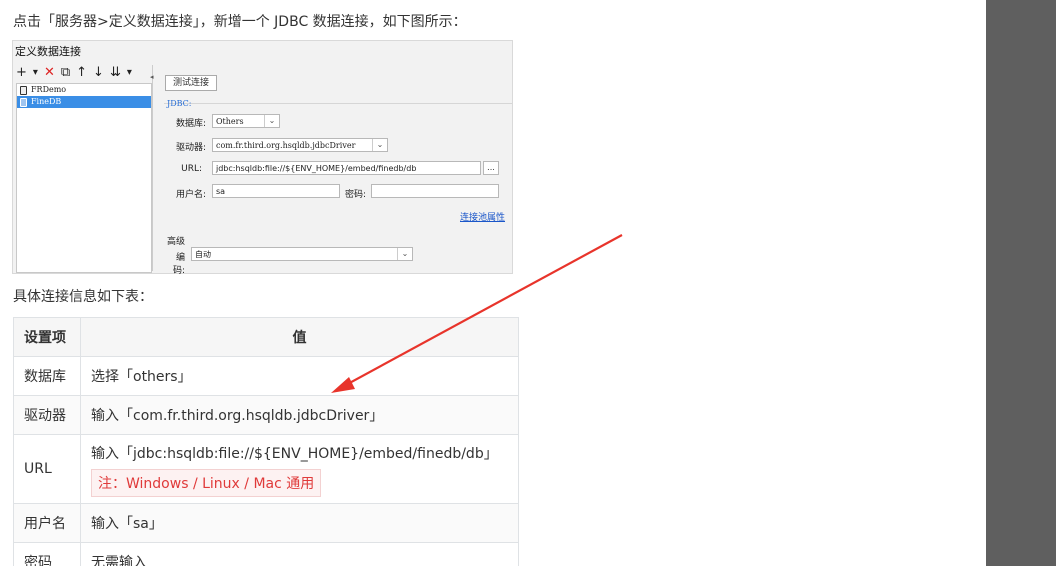 Image resolution: width=1056 pixels, height=566 pixels. I want to click on header-setting: 设置项, so click(47, 337).